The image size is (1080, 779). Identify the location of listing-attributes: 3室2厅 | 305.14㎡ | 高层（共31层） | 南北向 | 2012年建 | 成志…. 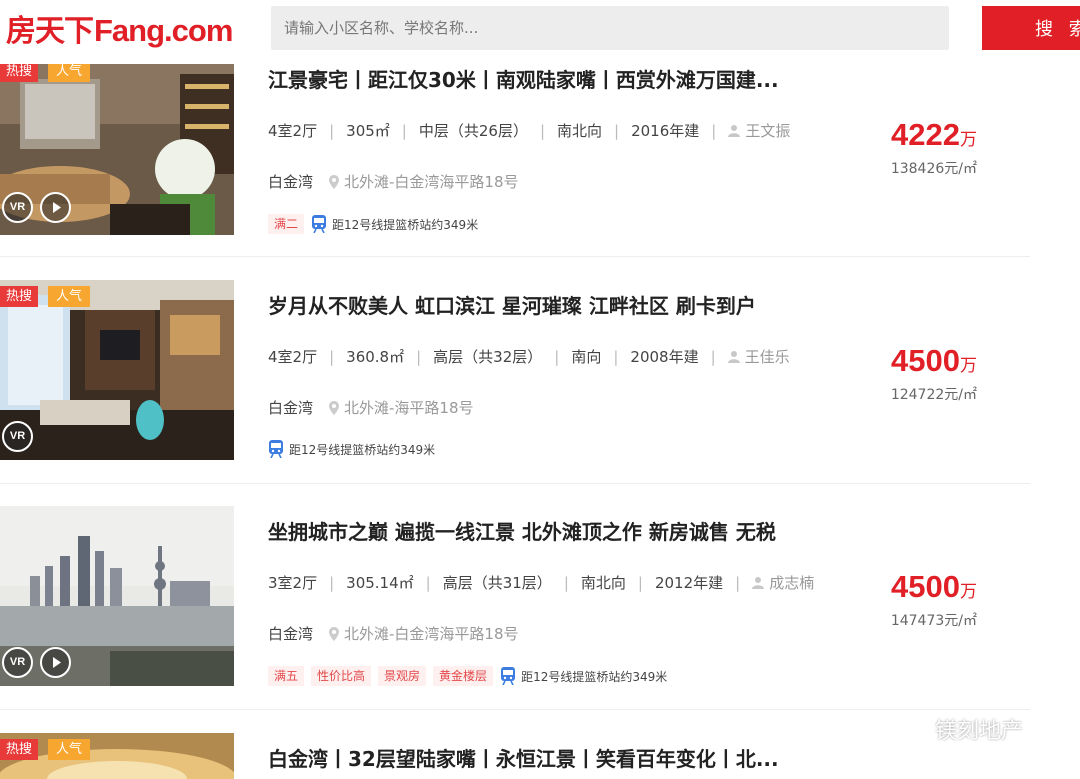
(541, 582).